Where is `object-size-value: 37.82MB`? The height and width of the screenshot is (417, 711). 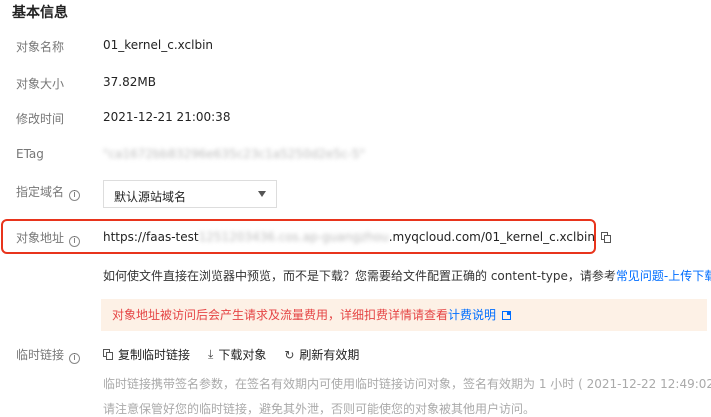 object-size-value: 37.82MB is located at coordinates (129, 82).